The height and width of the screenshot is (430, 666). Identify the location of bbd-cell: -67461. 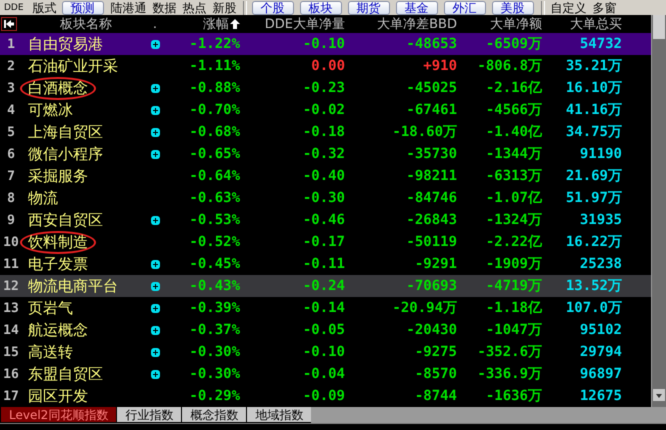
(431, 110).